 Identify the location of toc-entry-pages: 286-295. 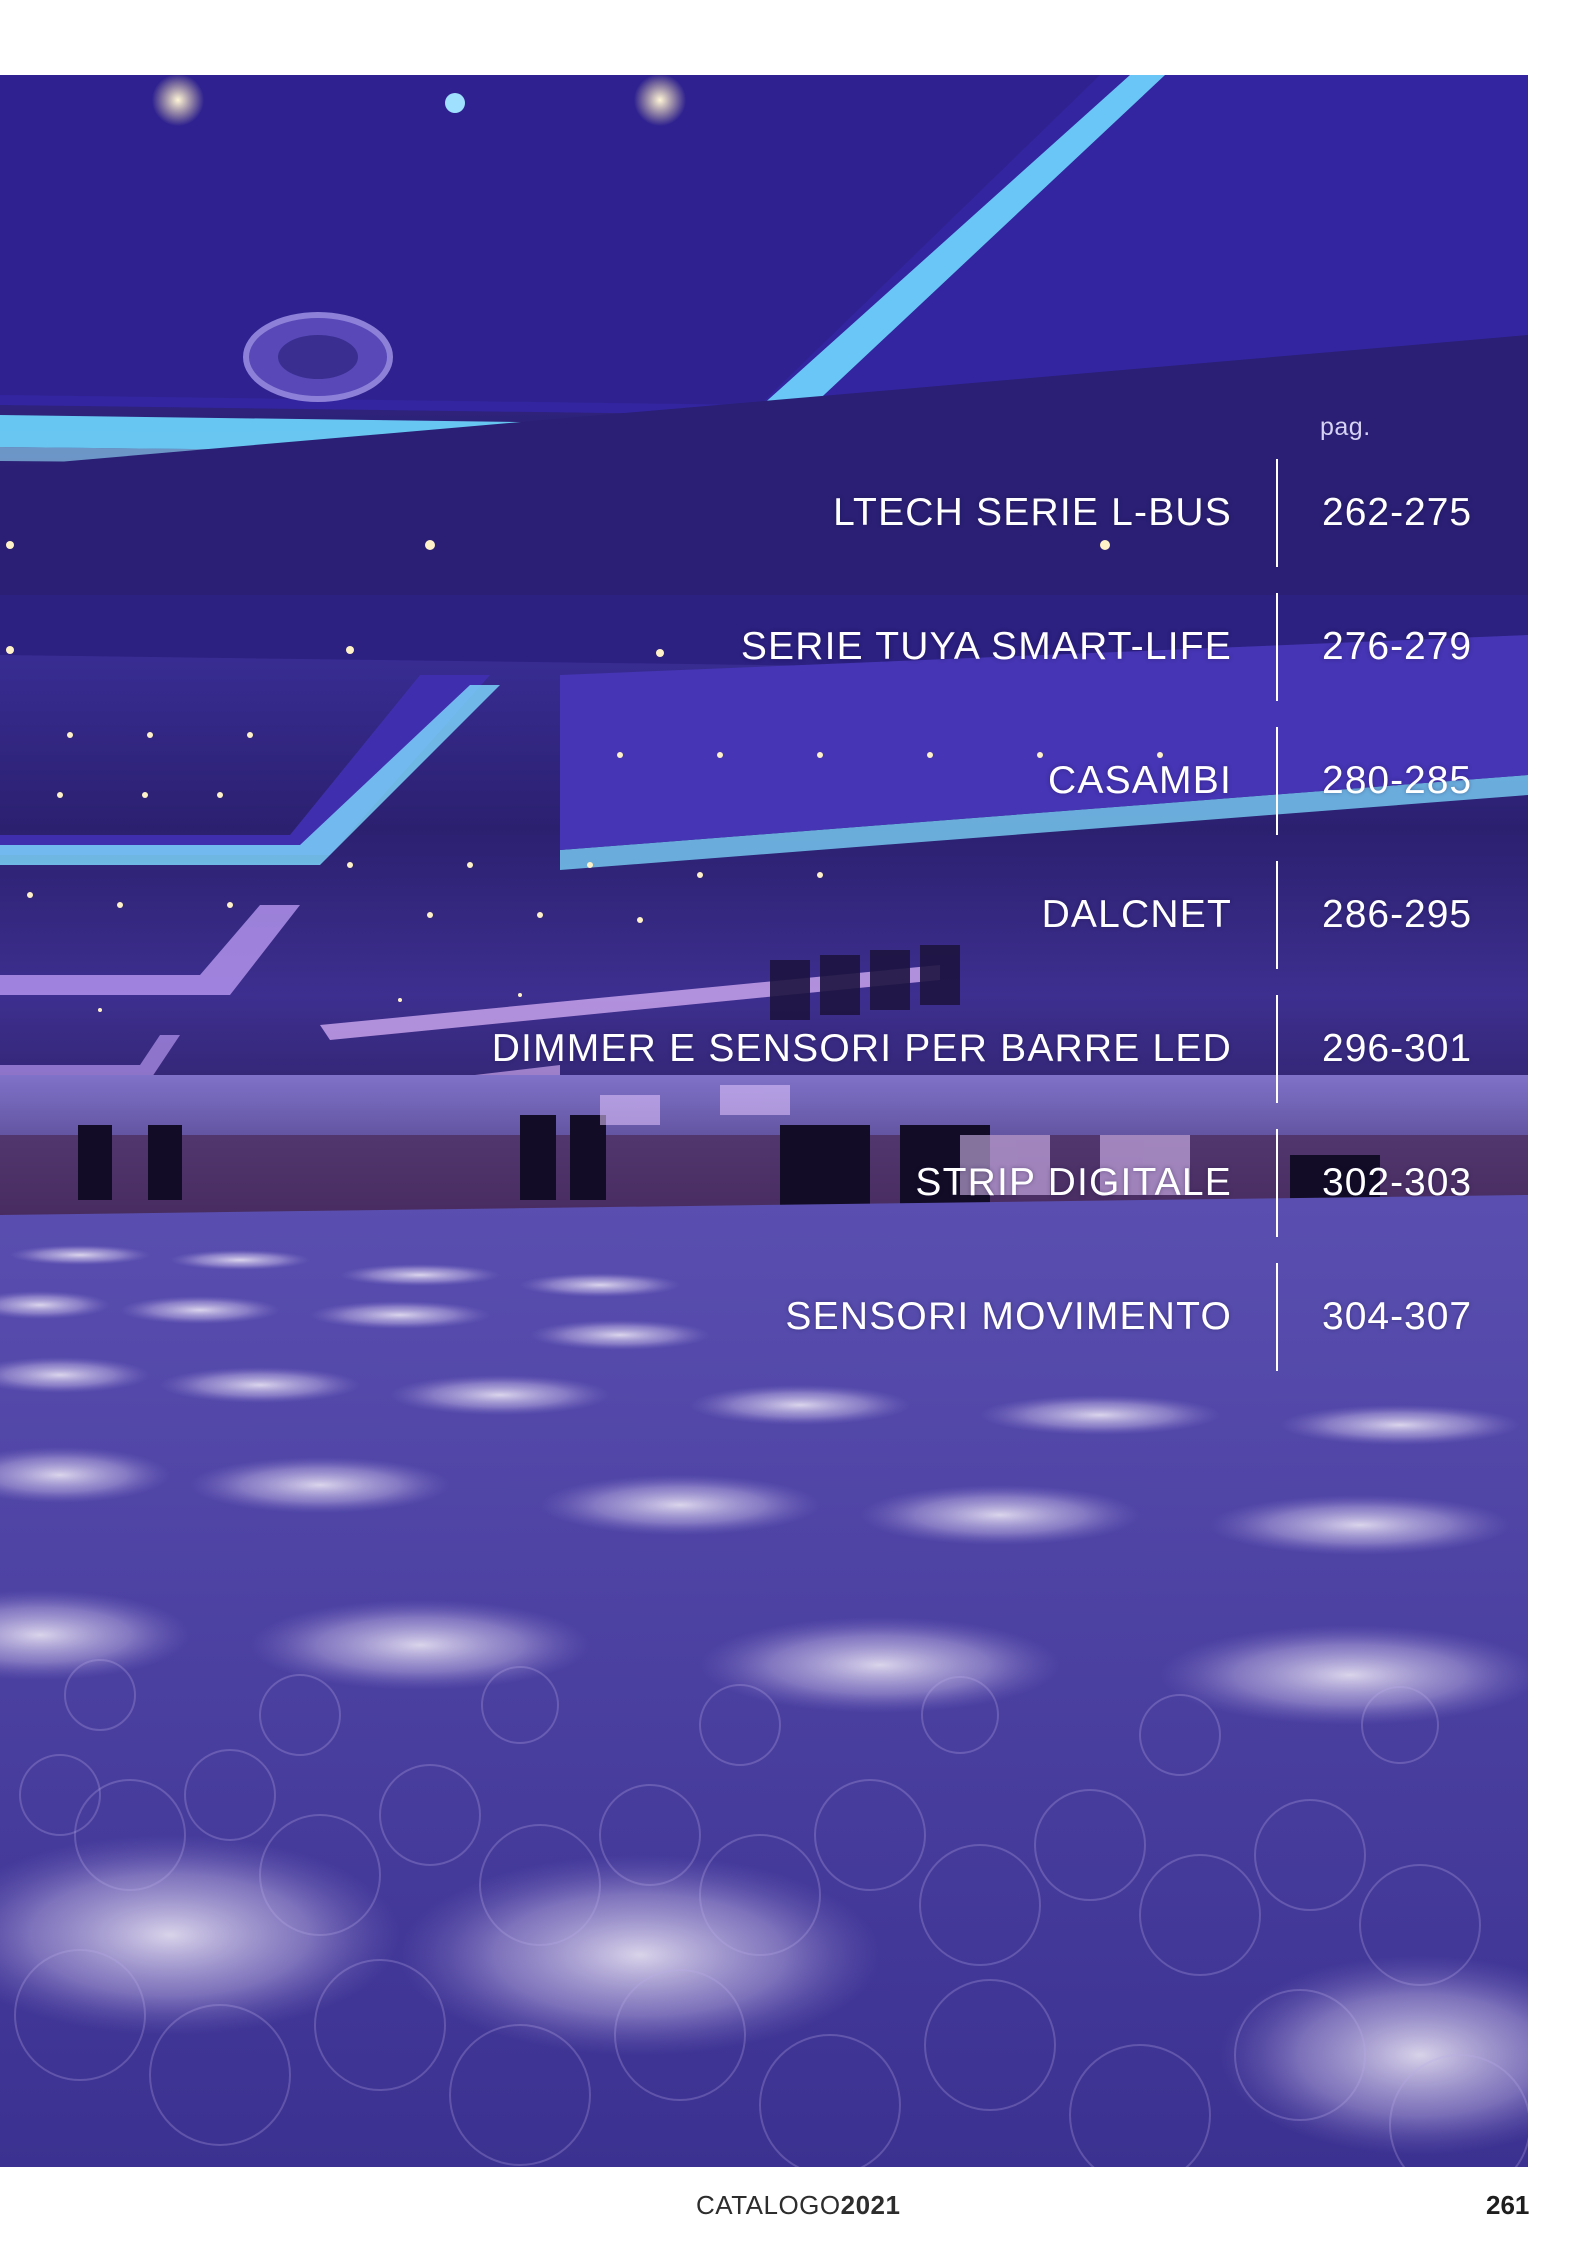
(1397, 914).